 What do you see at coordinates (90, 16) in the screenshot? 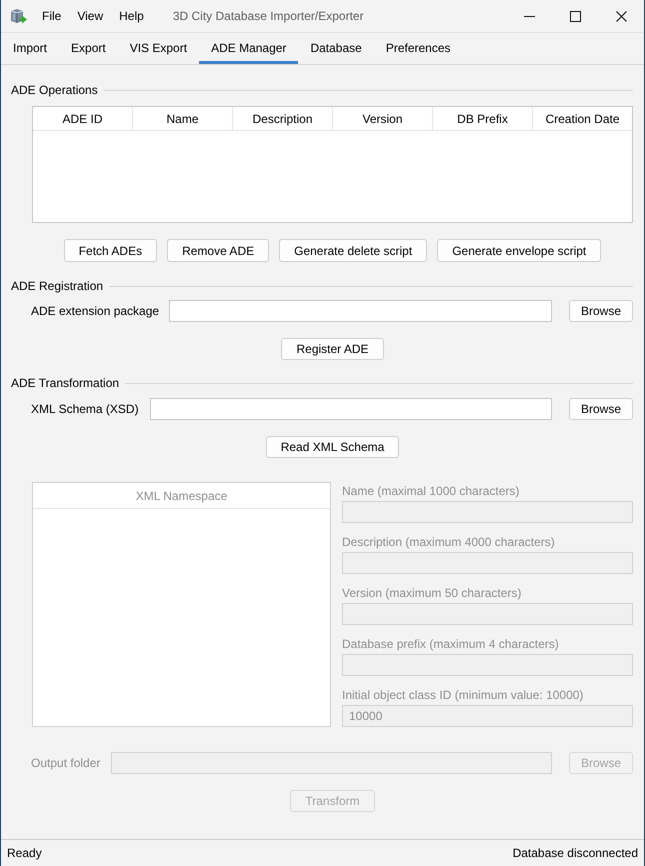
I see `menu-item: View` at bounding box center [90, 16].